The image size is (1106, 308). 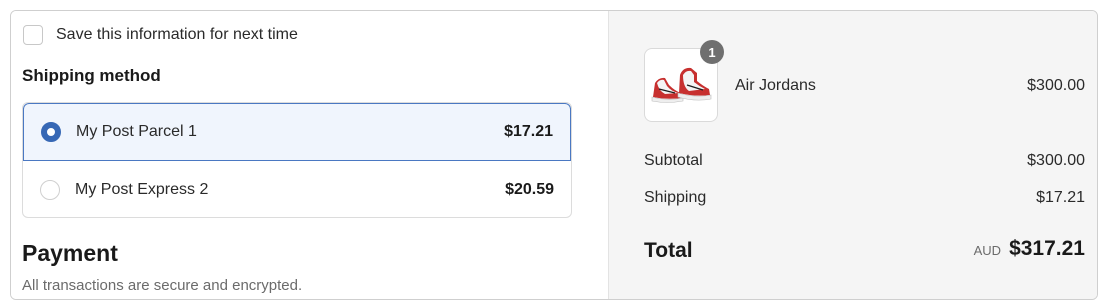 What do you see at coordinates (1047, 248) in the screenshot?
I see `total-value: $317.21` at bounding box center [1047, 248].